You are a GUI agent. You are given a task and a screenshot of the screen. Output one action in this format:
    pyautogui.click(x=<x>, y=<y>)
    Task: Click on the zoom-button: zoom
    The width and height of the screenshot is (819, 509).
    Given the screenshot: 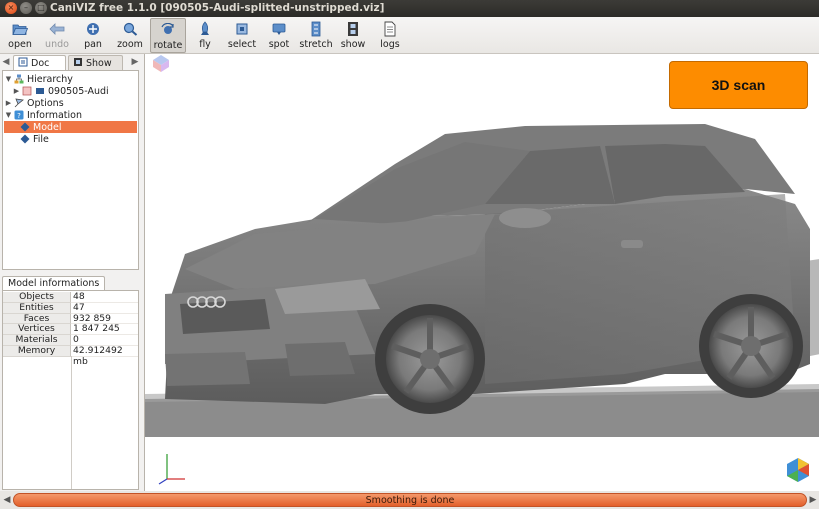 What is the action you would take?
    pyautogui.click(x=130, y=35)
    